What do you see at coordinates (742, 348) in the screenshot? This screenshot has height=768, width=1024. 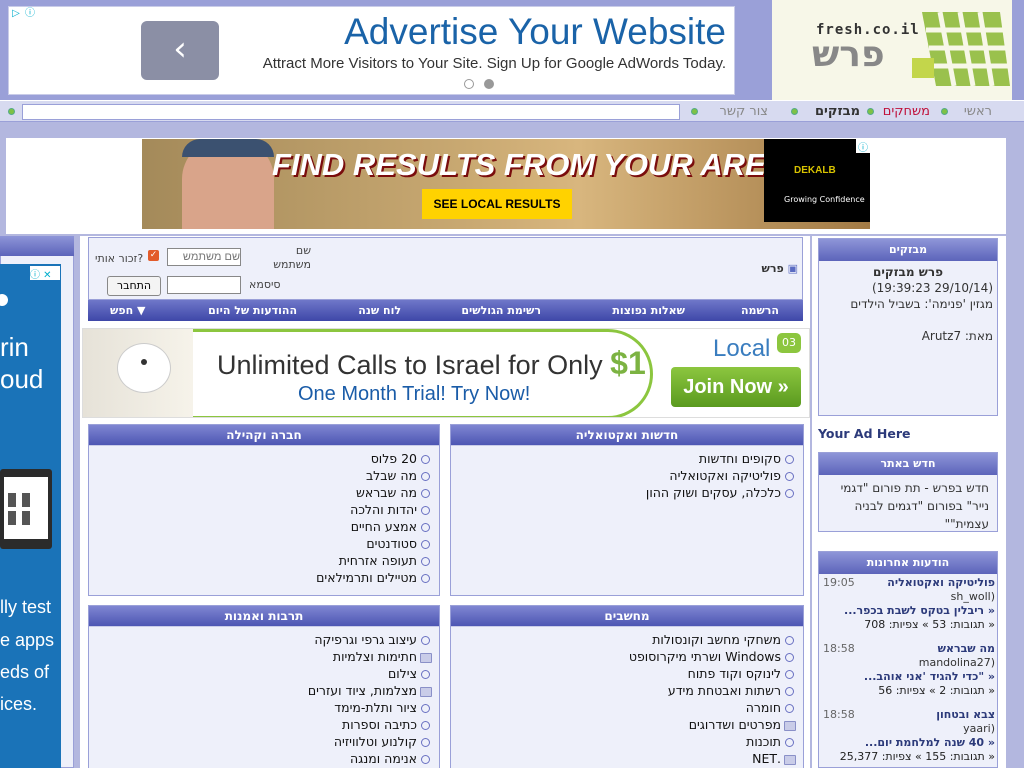 I see `local-brand: Local` at bounding box center [742, 348].